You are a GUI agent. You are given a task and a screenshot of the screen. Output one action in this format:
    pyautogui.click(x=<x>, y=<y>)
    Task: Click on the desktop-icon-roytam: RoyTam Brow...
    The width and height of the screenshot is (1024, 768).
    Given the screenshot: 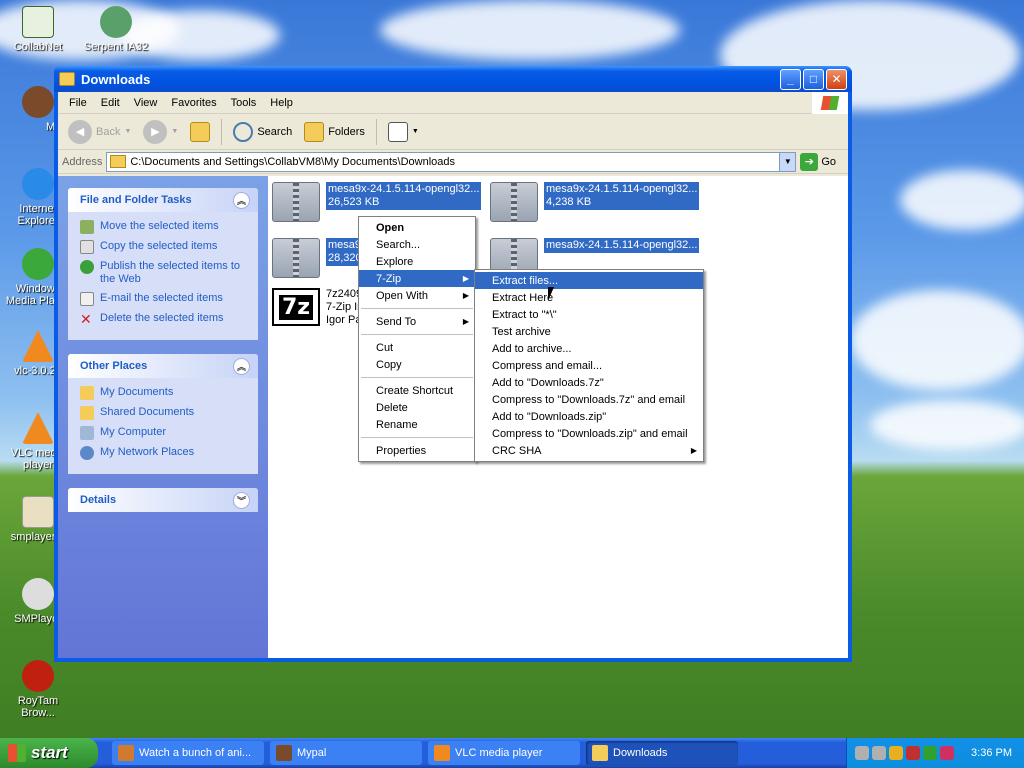 What is the action you would take?
    pyautogui.click(x=38, y=689)
    